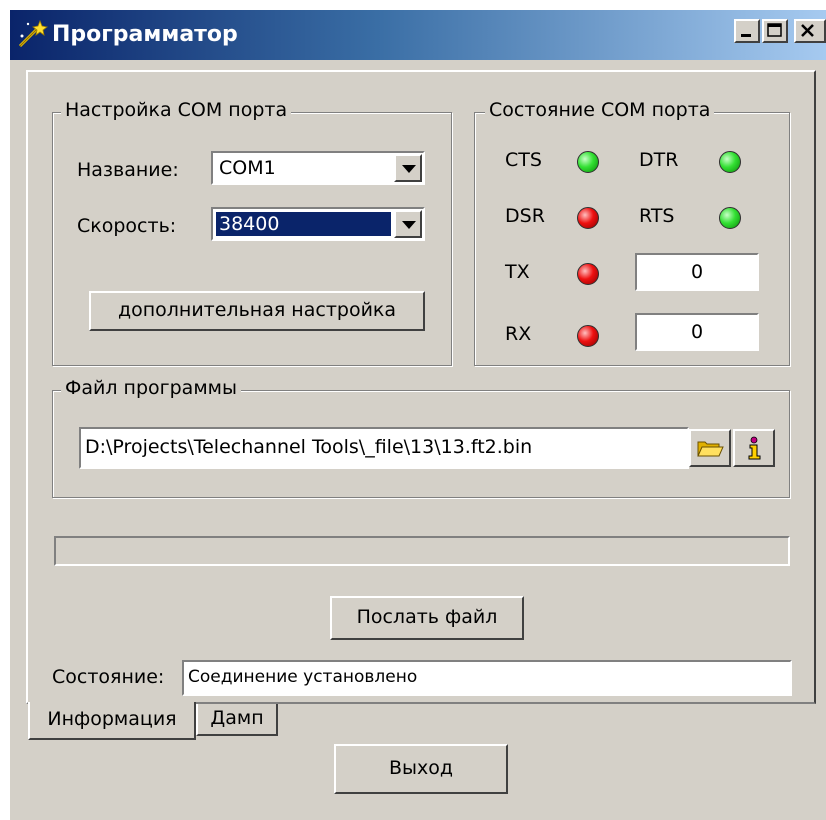  I want to click on rts-indicator, so click(730, 218).